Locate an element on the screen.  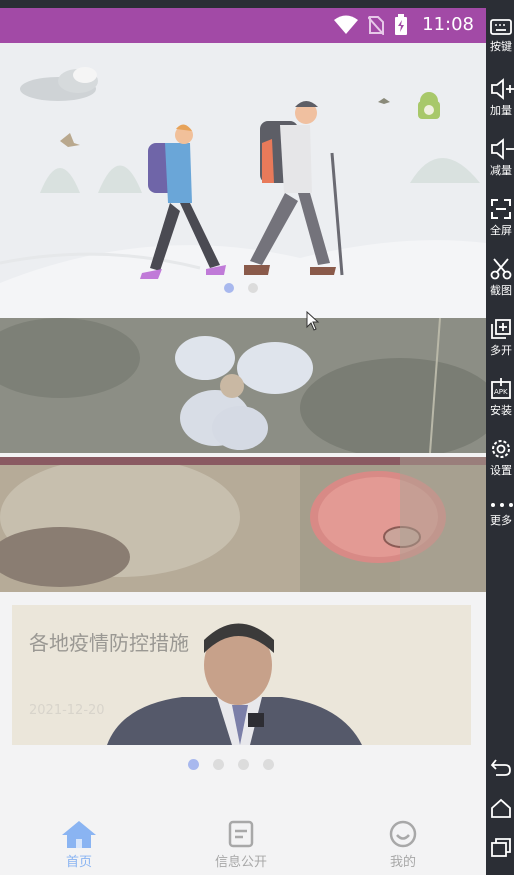
news-photo is located at coordinates (241, 675).